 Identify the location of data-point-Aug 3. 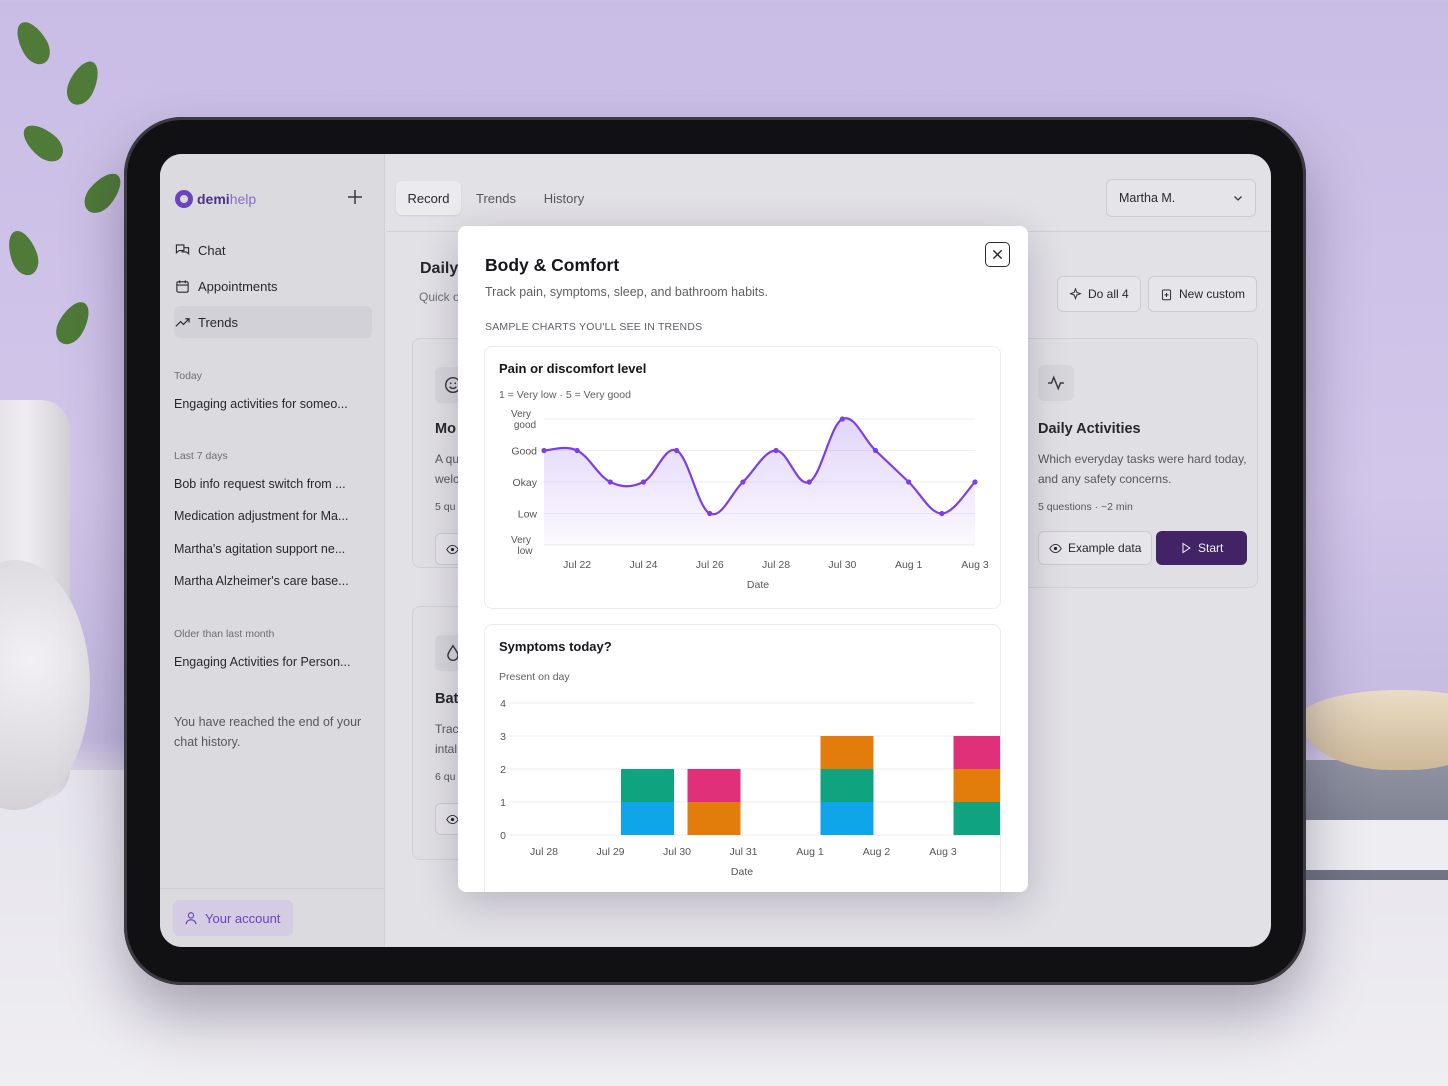
(975, 482).